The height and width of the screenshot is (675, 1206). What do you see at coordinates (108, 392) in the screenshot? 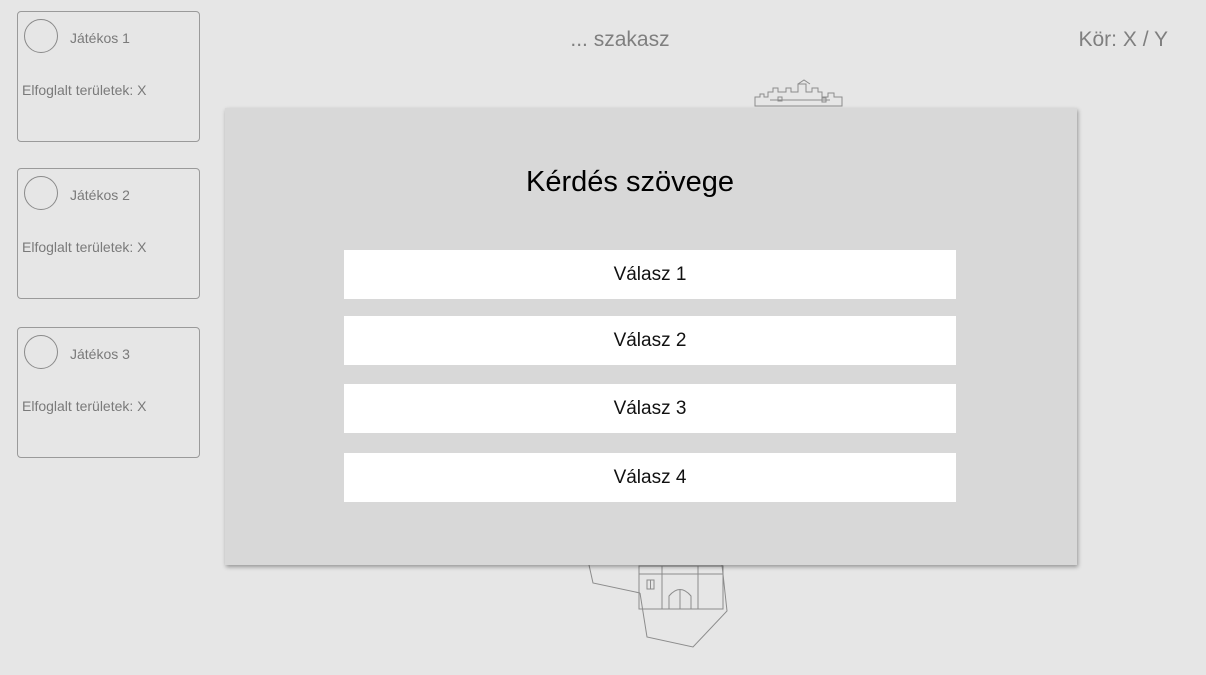
I see `player-card-3: Játékos 3 Elfoglalt területek: X` at bounding box center [108, 392].